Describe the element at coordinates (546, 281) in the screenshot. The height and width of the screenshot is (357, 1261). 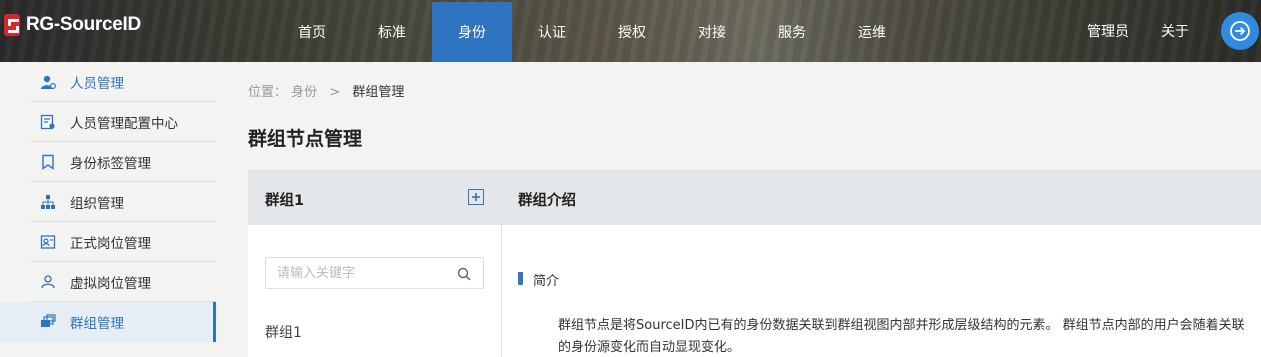
I see `section-label: 简介` at that location.